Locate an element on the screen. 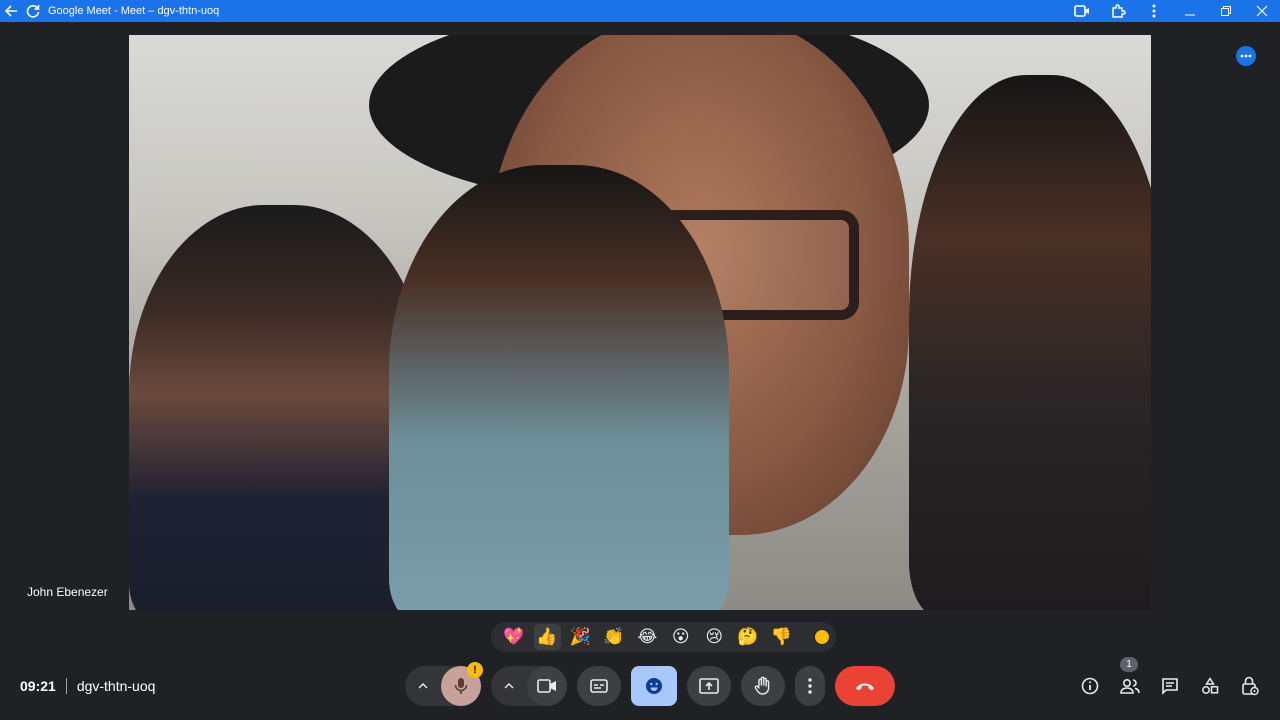 The height and width of the screenshot is (720, 1280). mic-button: ! is located at coordinates (462, 684).